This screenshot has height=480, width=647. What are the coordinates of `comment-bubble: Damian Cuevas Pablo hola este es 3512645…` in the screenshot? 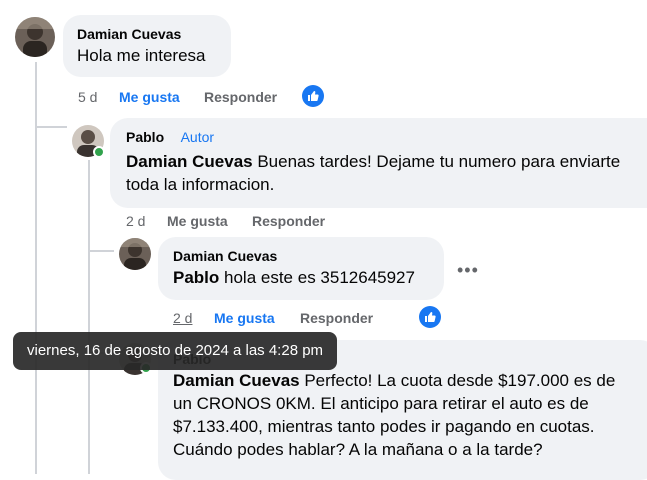 It's located at (301, 268).